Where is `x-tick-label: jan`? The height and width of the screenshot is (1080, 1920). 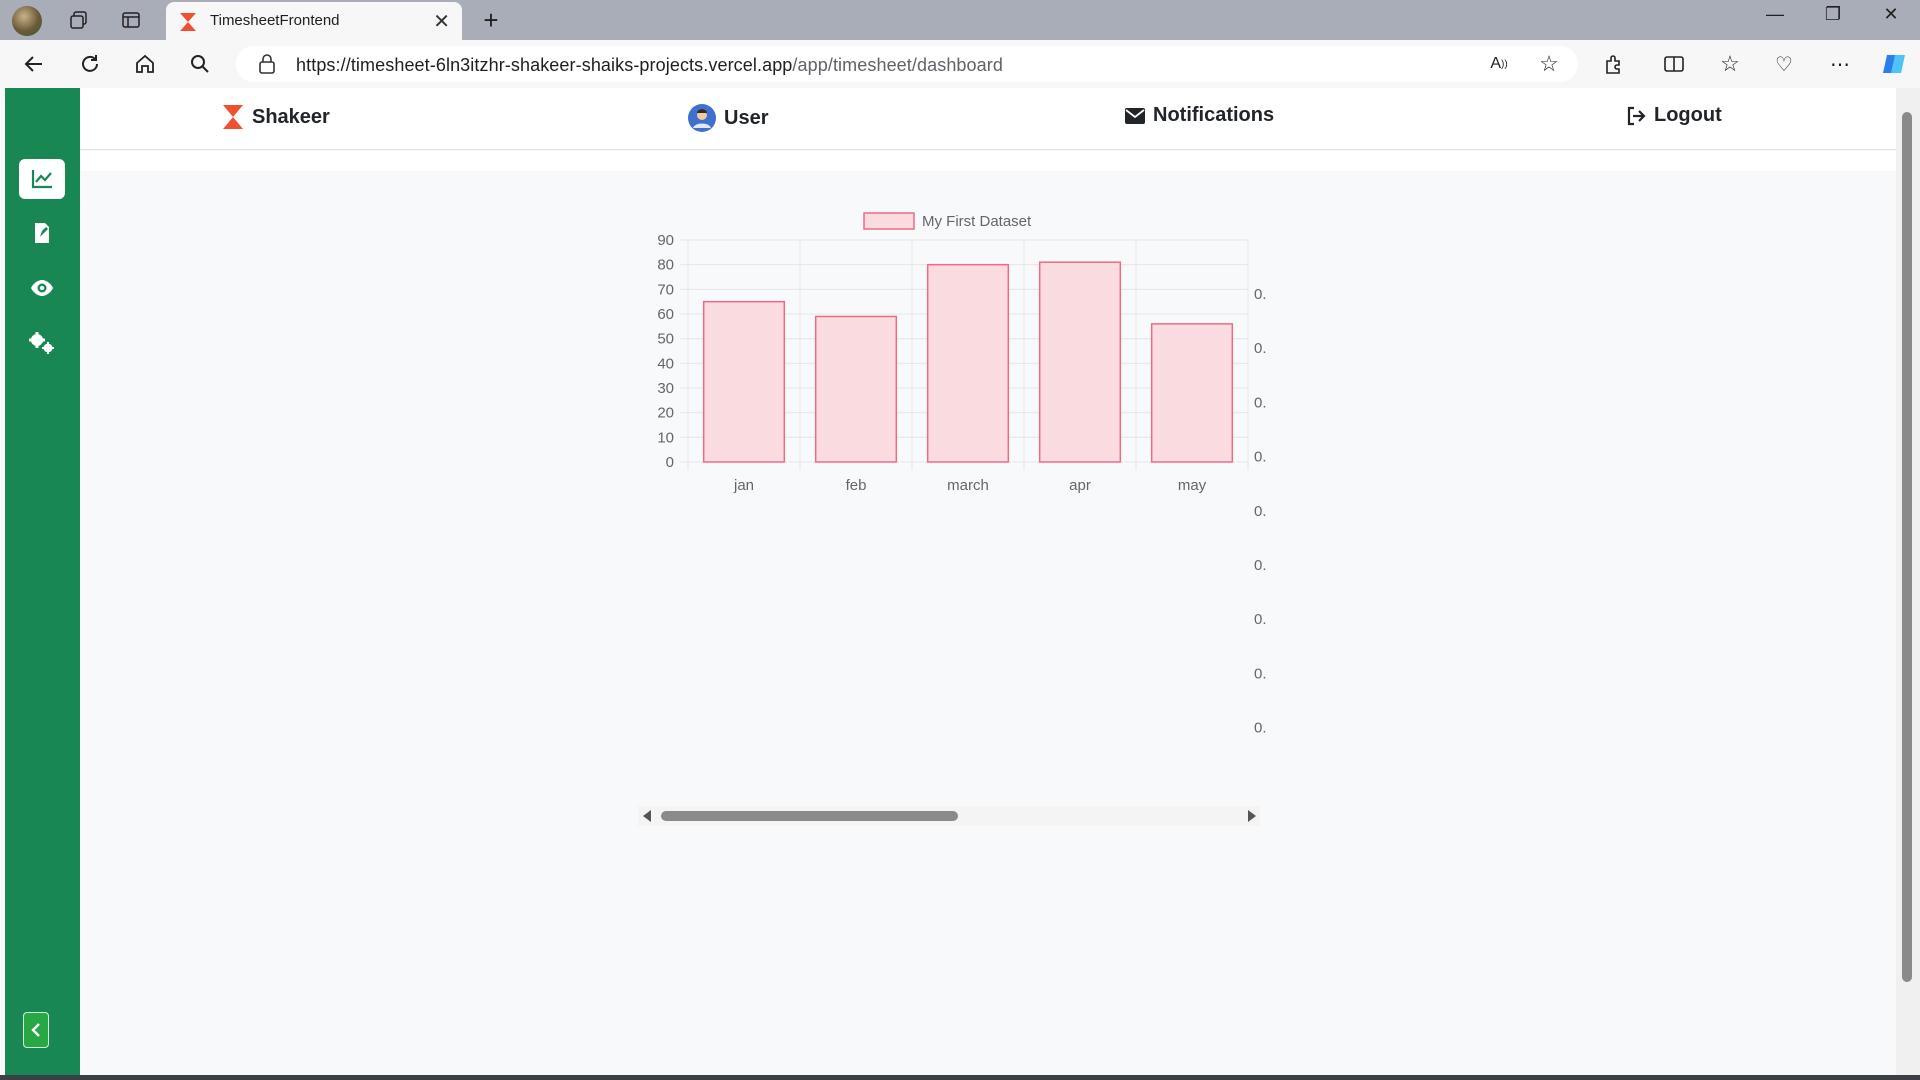
x-tick-label: jan is located at coordinates (743, 485).